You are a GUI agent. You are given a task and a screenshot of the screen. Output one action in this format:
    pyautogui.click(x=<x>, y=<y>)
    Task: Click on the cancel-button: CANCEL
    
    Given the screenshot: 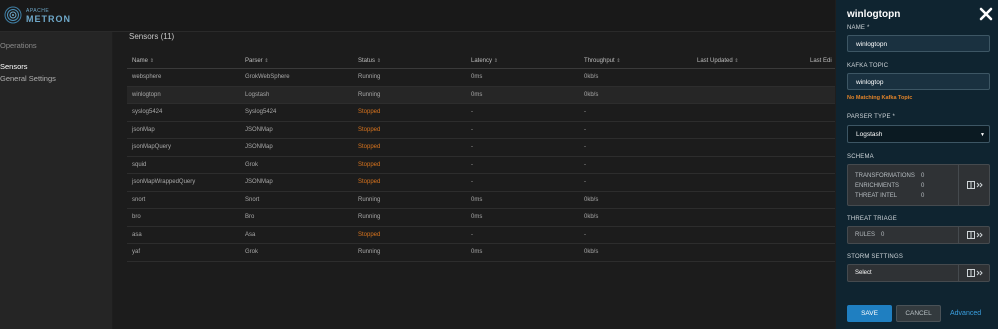 What is the action you would take?
    pyautogui.click(x=918, y=313)
    